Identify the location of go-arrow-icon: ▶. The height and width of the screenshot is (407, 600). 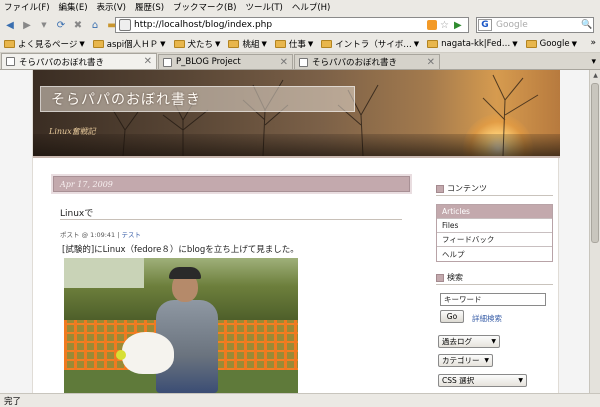
(460, 25).